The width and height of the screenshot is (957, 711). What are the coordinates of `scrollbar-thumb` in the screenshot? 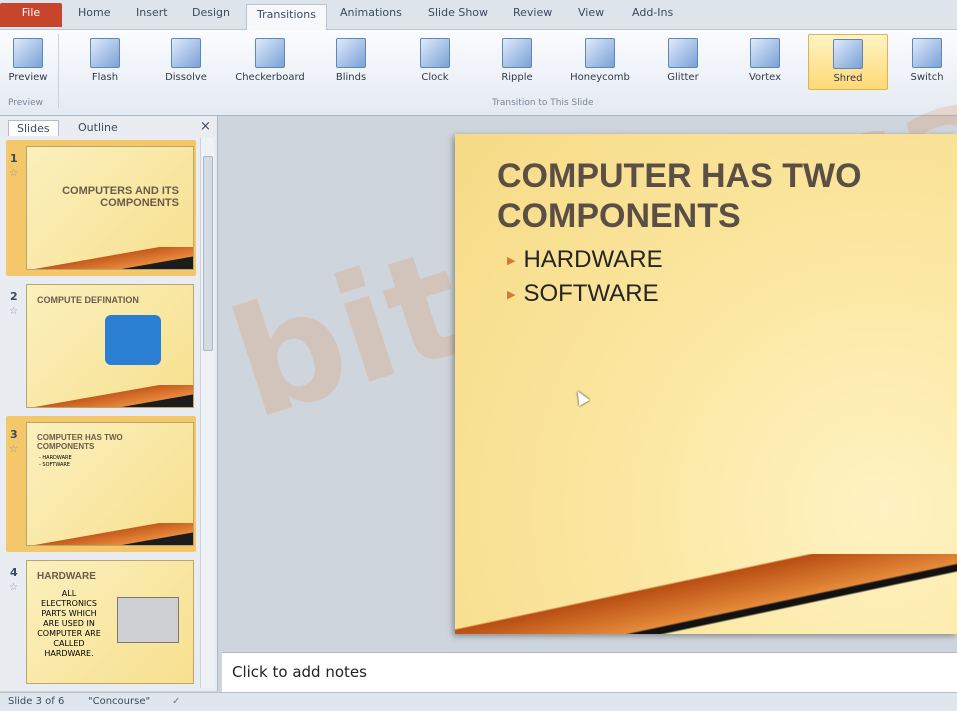 It's located at (208, 253).